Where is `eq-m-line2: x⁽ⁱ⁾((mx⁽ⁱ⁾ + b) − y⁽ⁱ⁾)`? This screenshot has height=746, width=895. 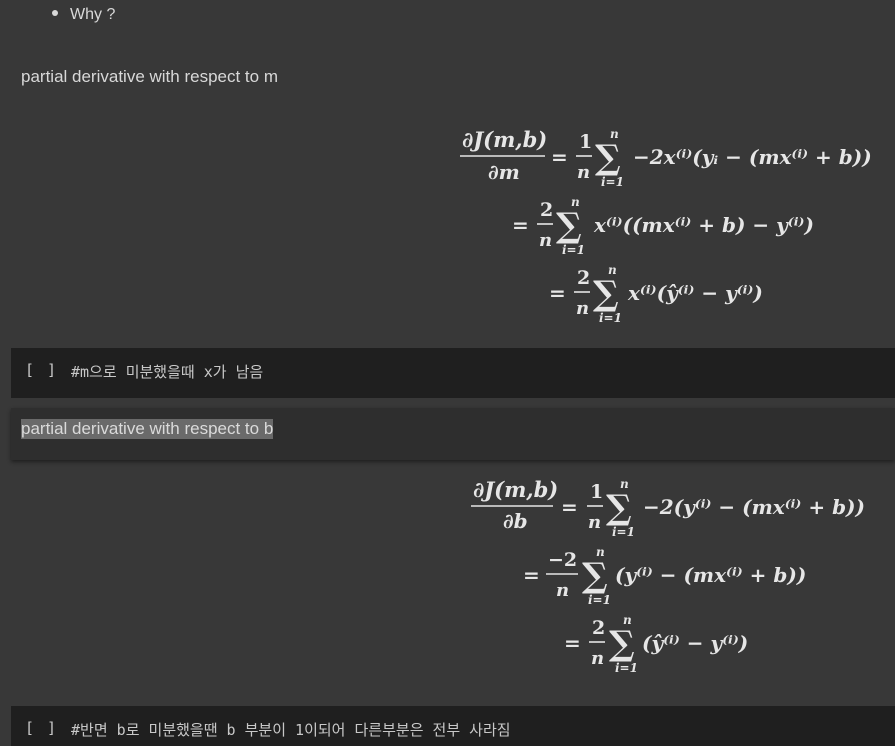
eq-m-line2: x⁽ⁱ⁾((mx⁽ⁱ⁾ + b) − y⁽ⁱ⁾) is located at coordinates (703, 225).